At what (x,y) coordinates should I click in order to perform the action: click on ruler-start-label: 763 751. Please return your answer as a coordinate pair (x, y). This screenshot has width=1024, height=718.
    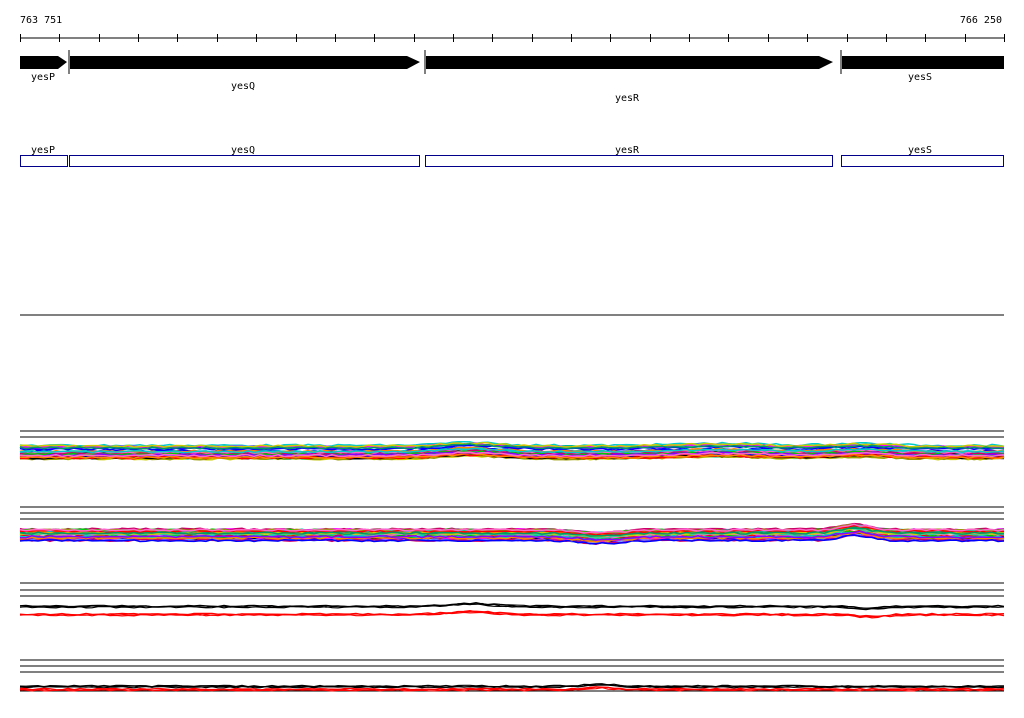
    Looking at the image, I should click on (41, 20).